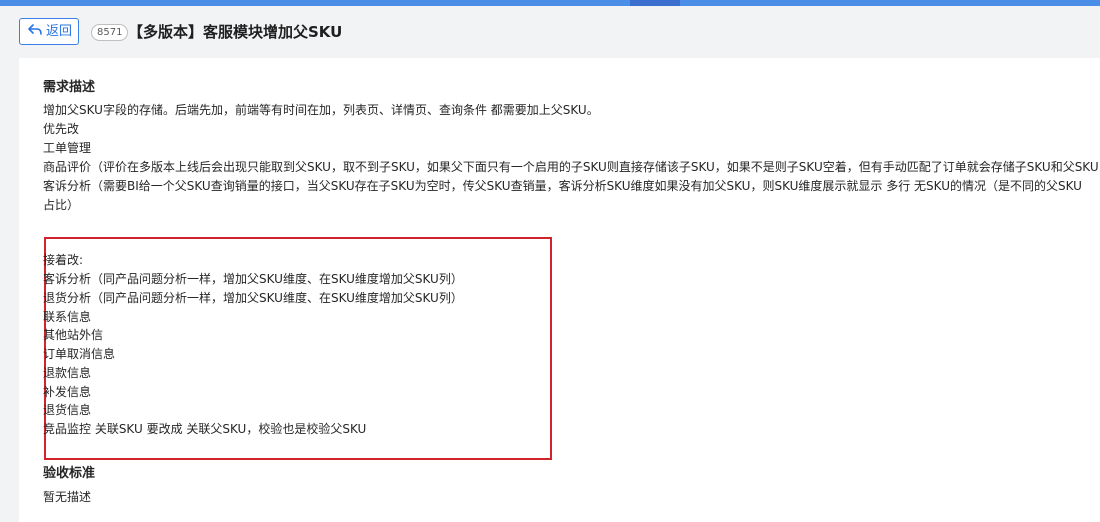 This screenshot has height=522, width=1100. Describe the element at coordinates (205, 429) in the screenshot. I see `boxed-line: 竞品监控 关联SKU 要改成 关联父SKU，校验也是校验父SKU` at that location.